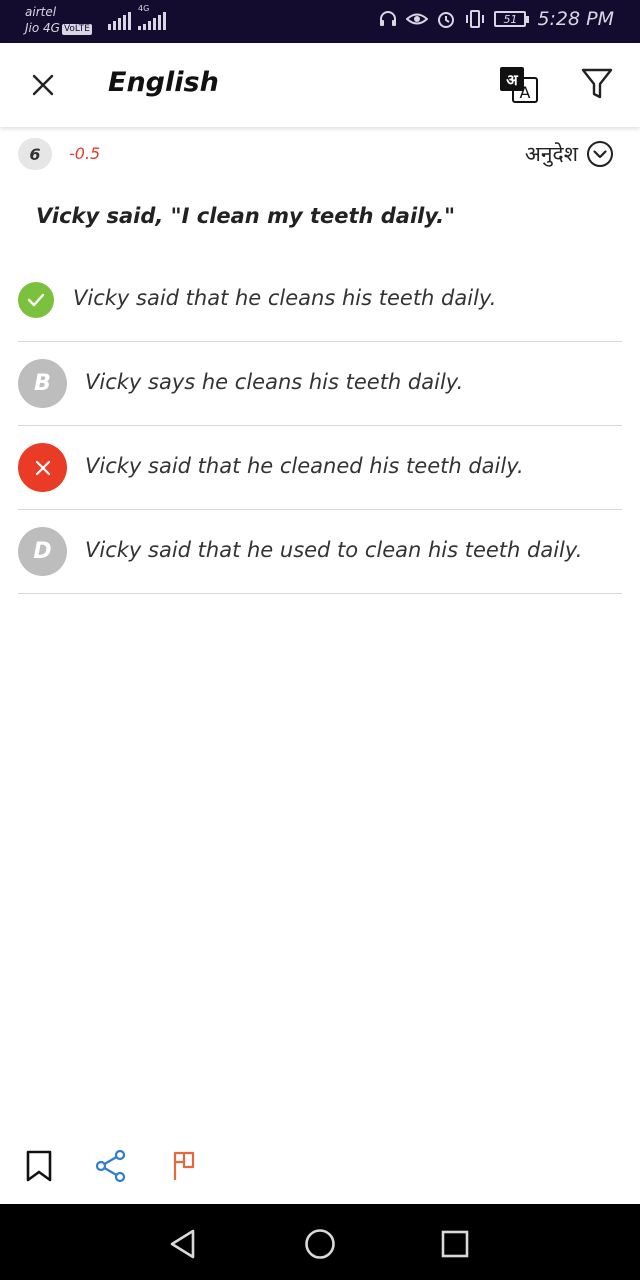 The height and width of the screenshot is (1280, 640). What do you see at coordinates (76, 29) in the screenshot?
I see `volte-badge: VoLTE` at bounding box center [76, 29].